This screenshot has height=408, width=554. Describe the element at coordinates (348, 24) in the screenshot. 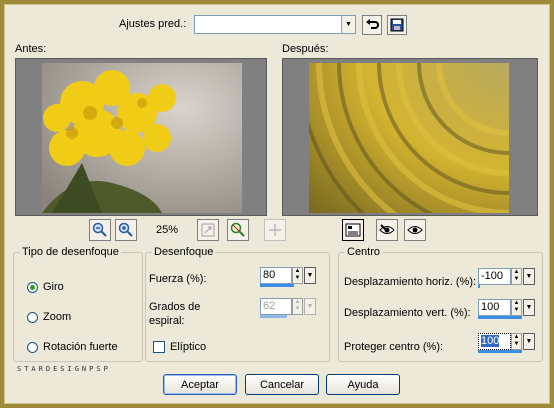

I see `chevron-down-icon: ▼` at that location.